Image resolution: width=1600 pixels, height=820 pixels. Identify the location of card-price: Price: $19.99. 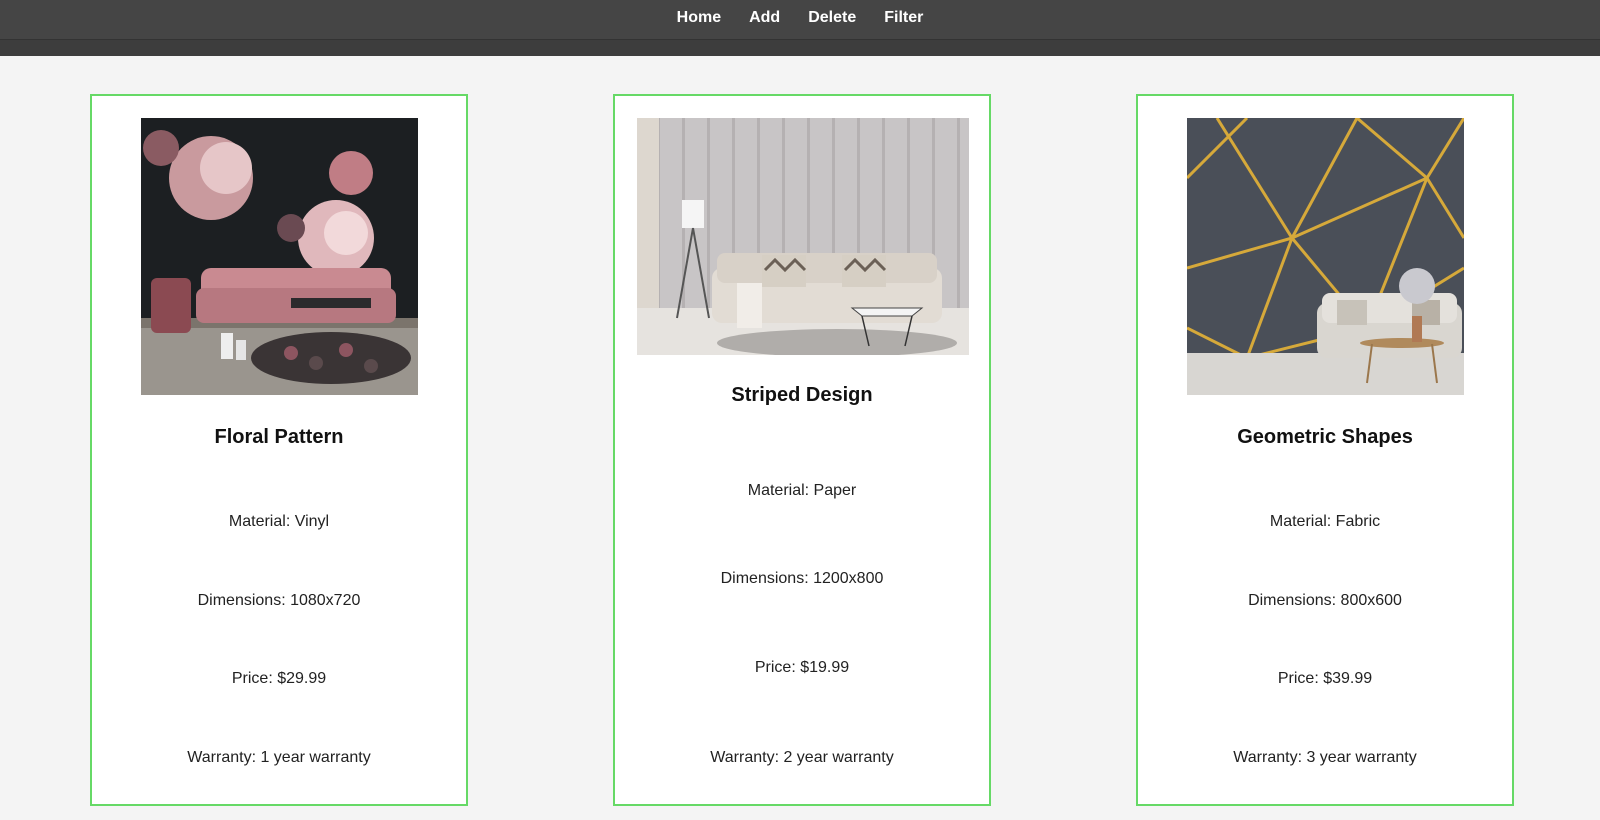
(802, 667).